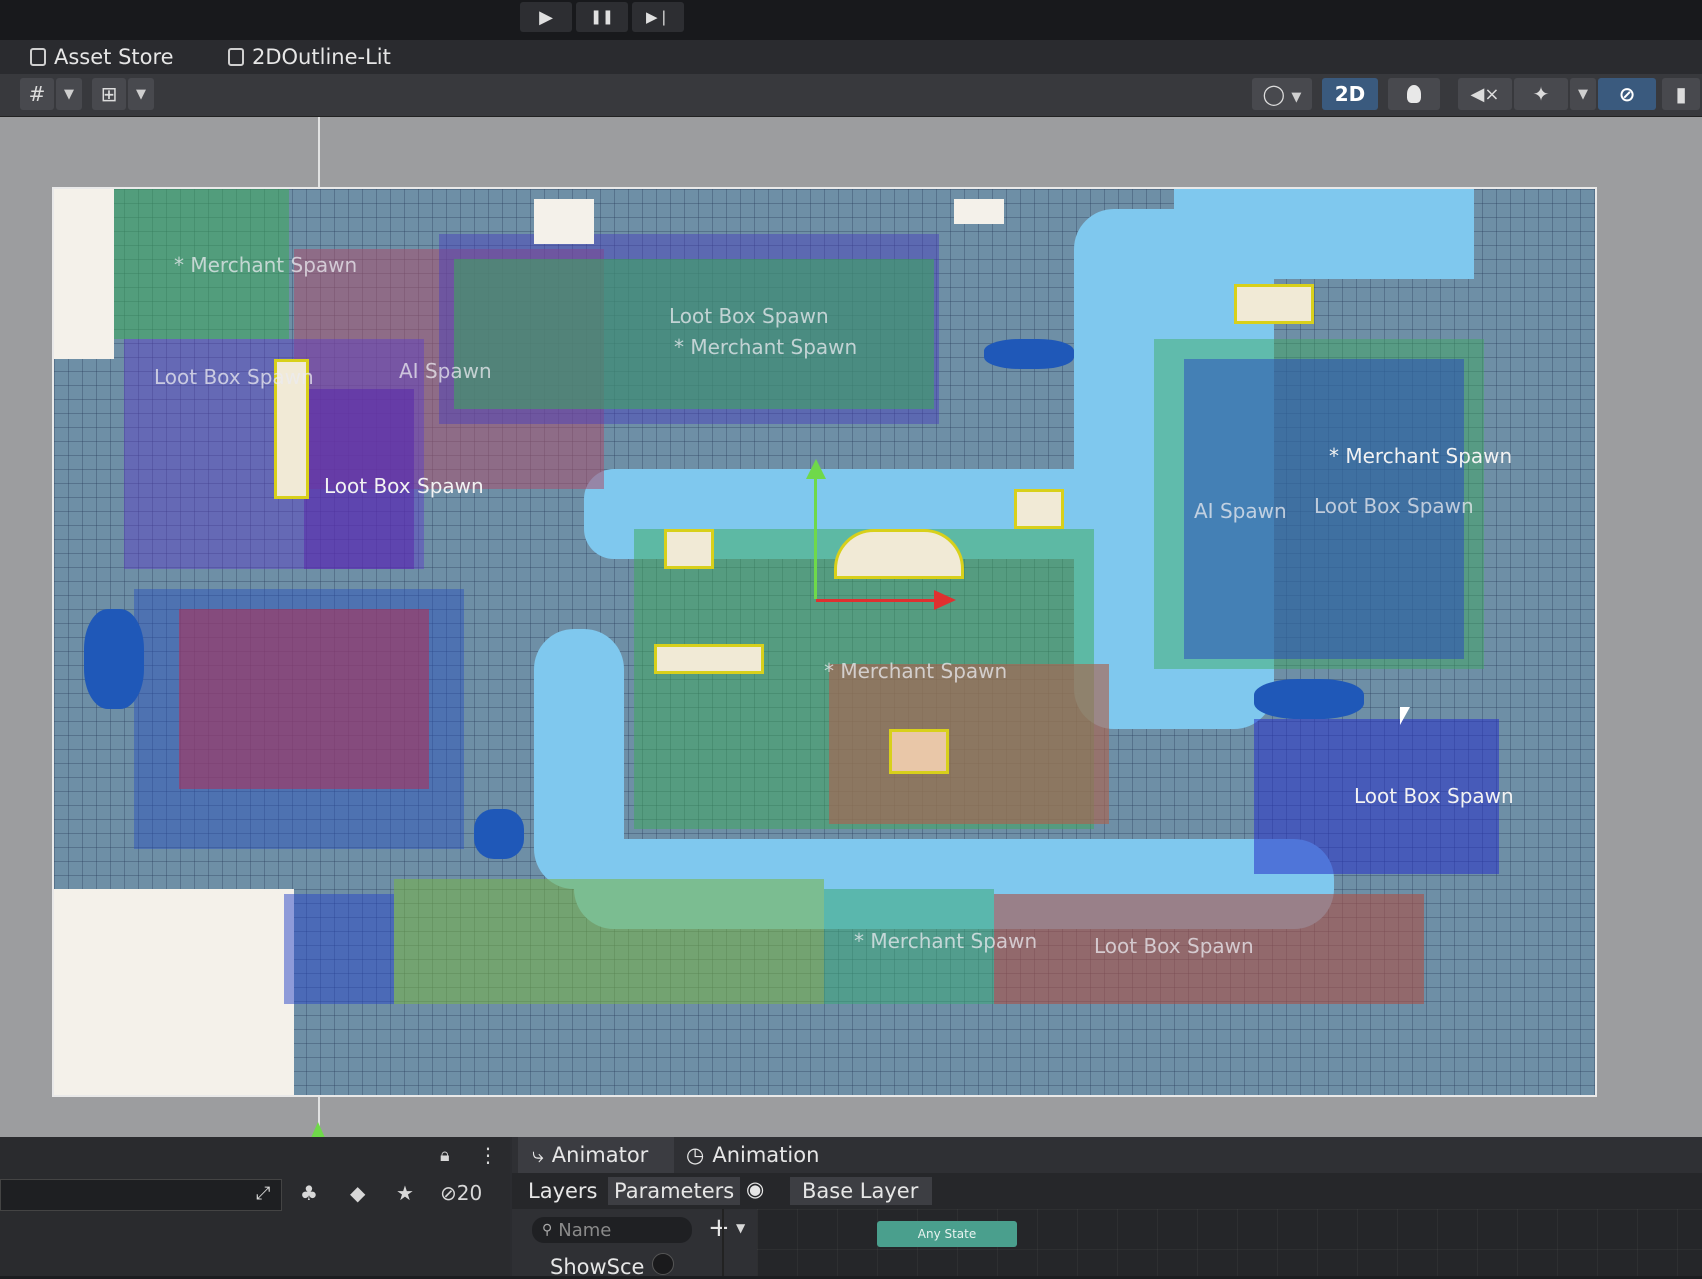 Image resolution: width=1702 pixels, height=1279 pixels. I want to click on increment-snap-dropdown: ▼, so click(141, 94).